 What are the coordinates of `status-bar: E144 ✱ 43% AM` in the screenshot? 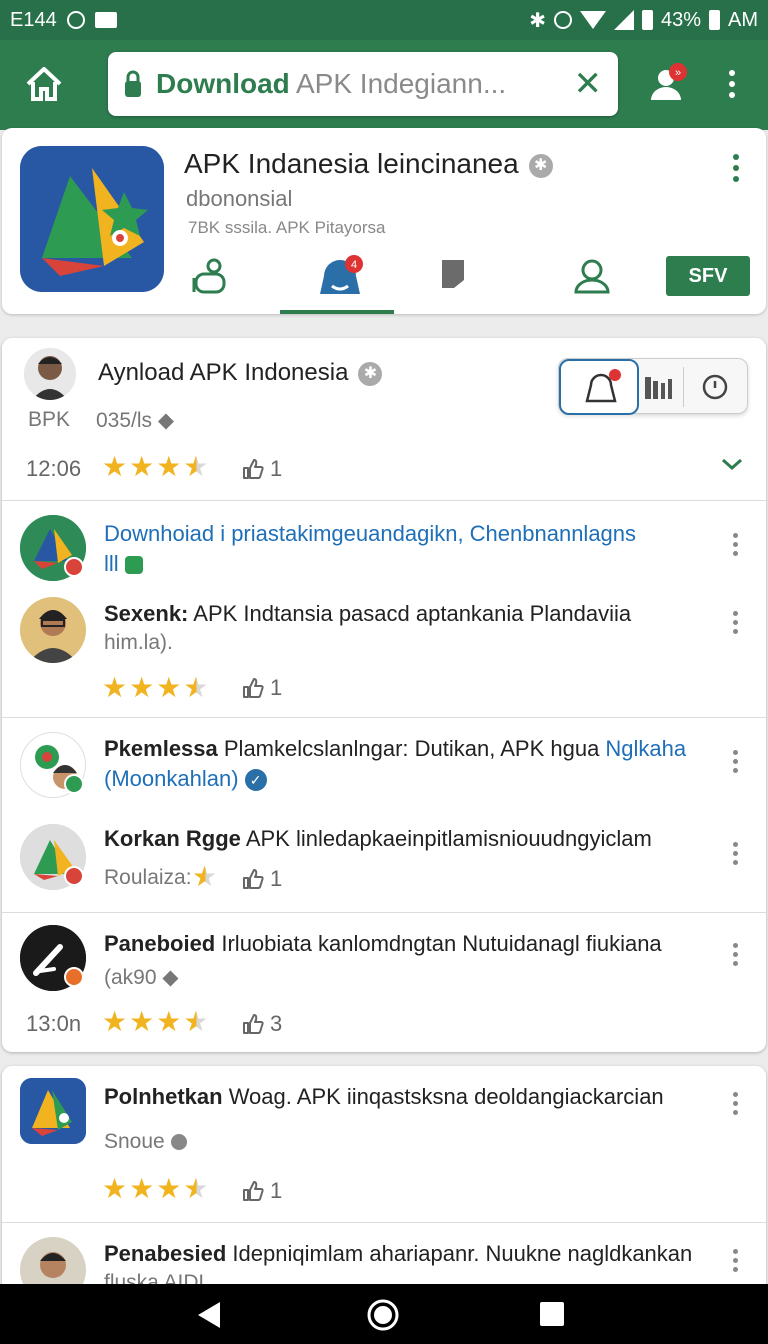 It's located at (384, 20).